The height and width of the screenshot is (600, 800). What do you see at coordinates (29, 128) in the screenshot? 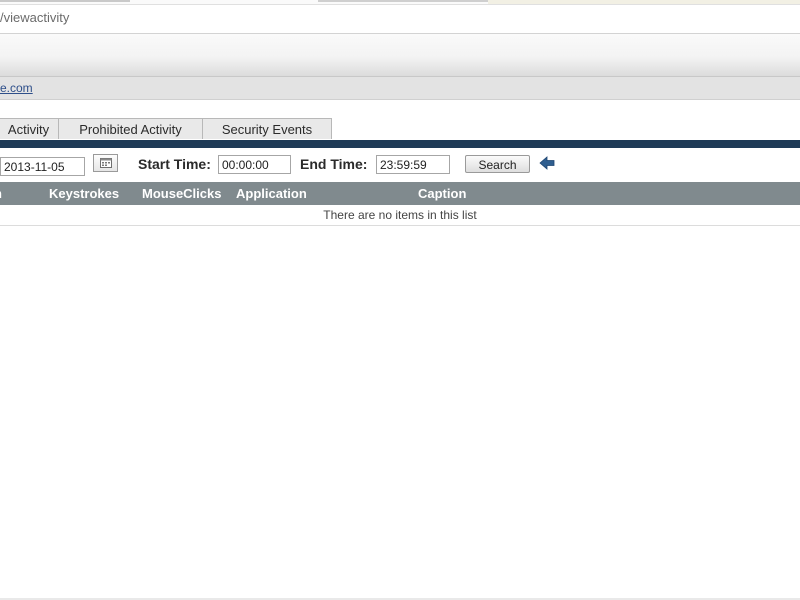
I see `tab-activity: Activity` at bounding box center [29, 128].